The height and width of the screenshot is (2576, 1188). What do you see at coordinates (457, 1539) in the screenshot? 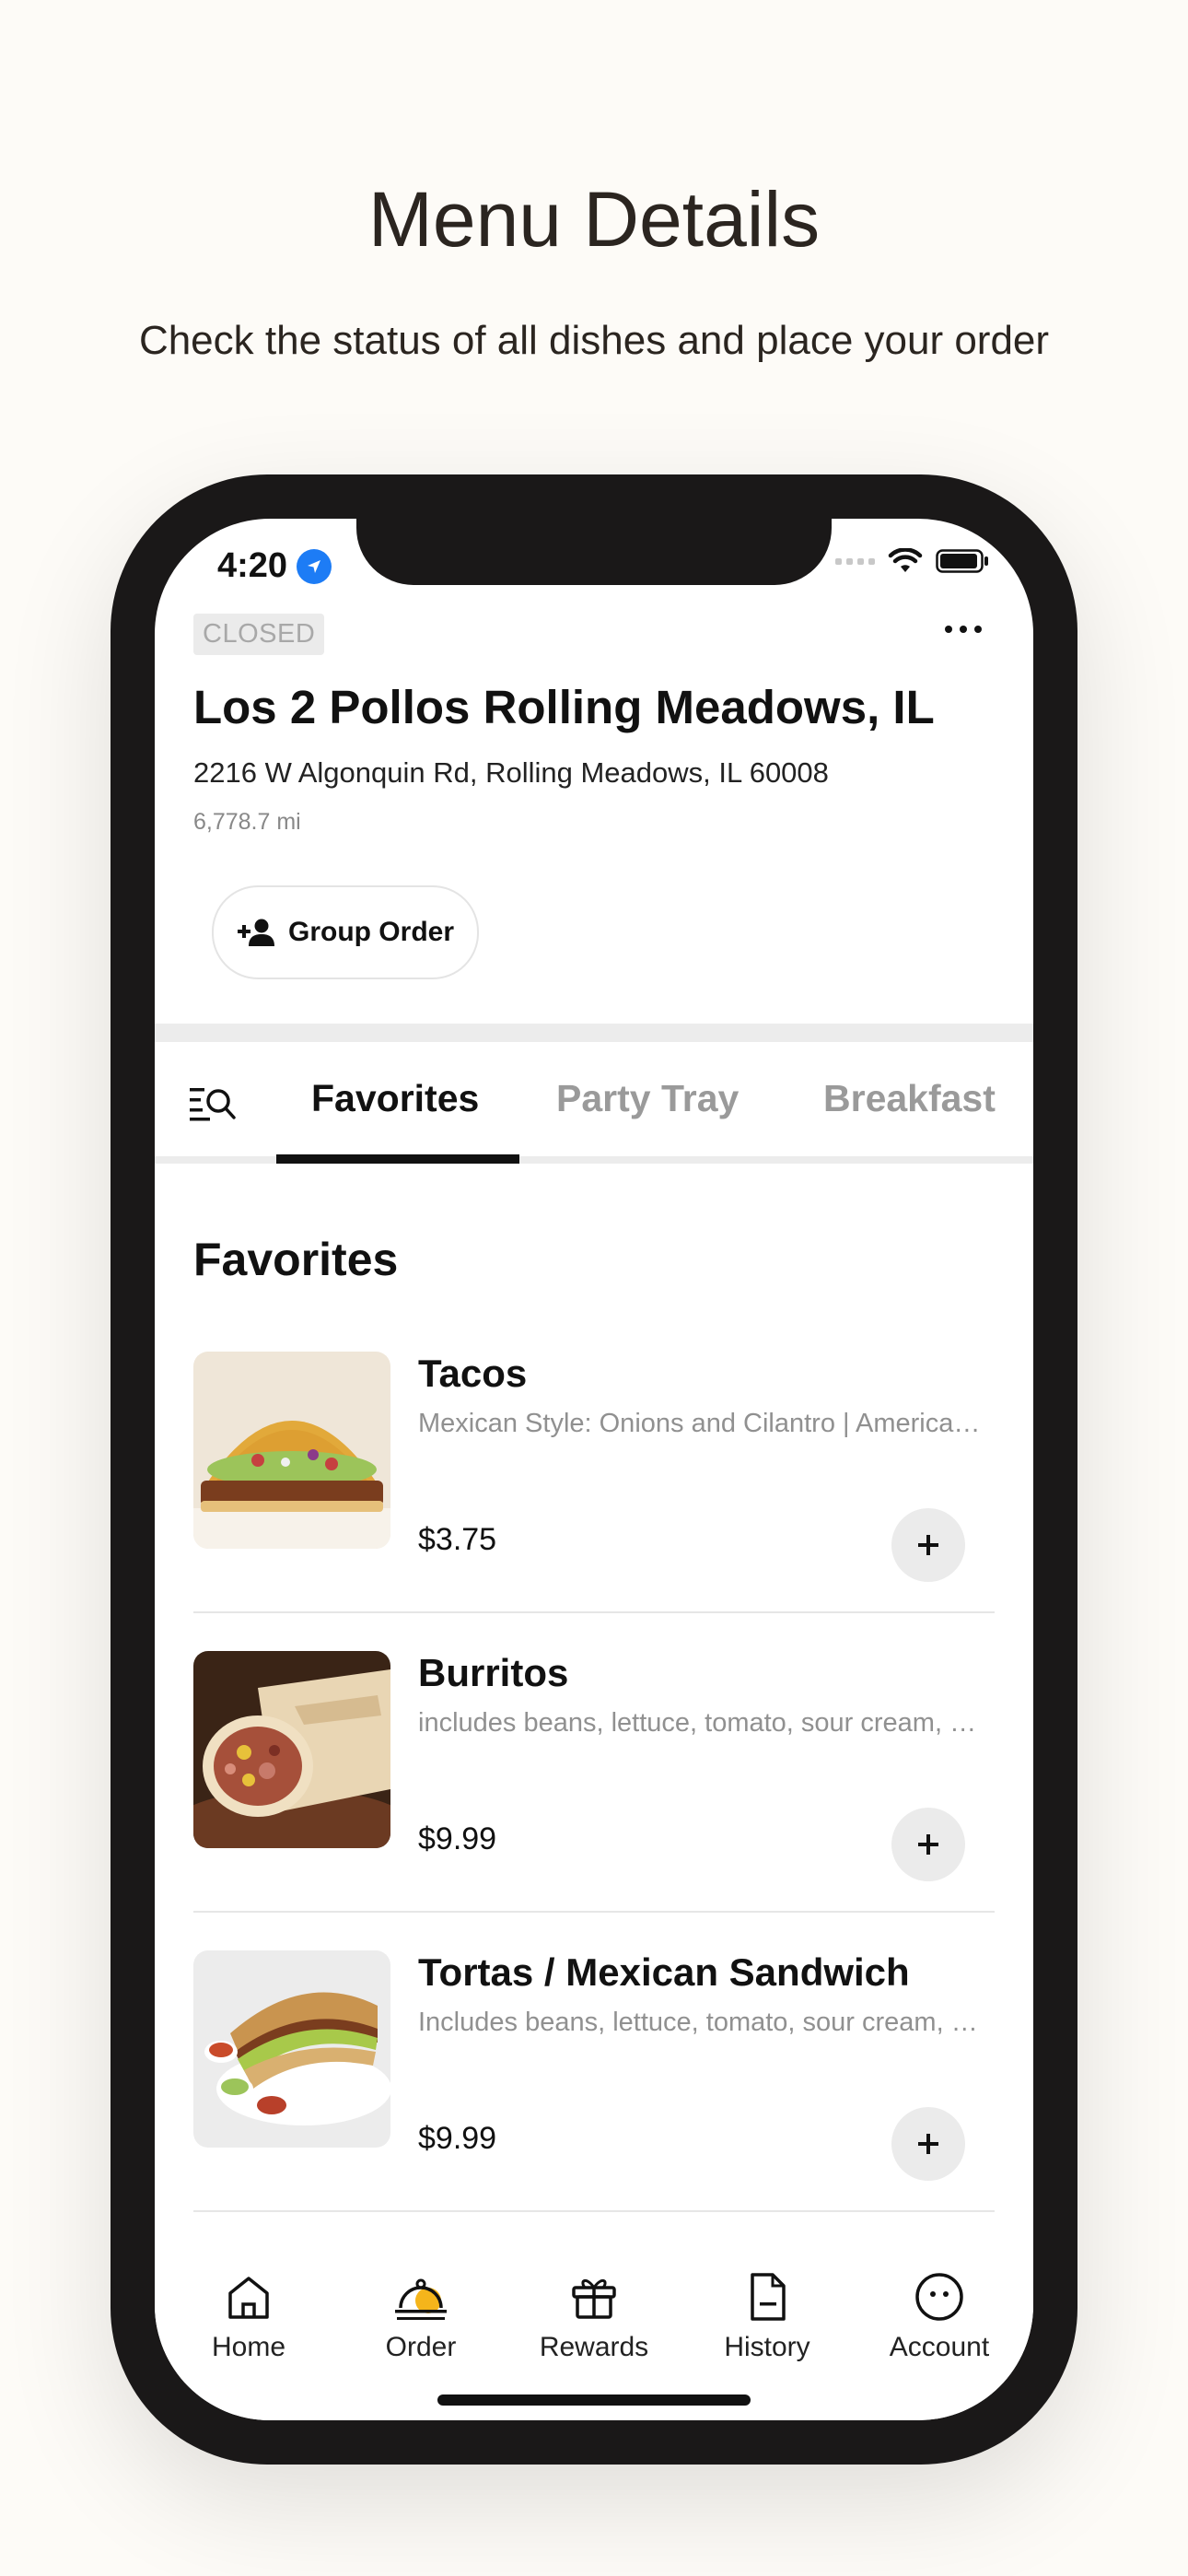
I see `item-price: $3.75` at bounding box center [457, 1539].